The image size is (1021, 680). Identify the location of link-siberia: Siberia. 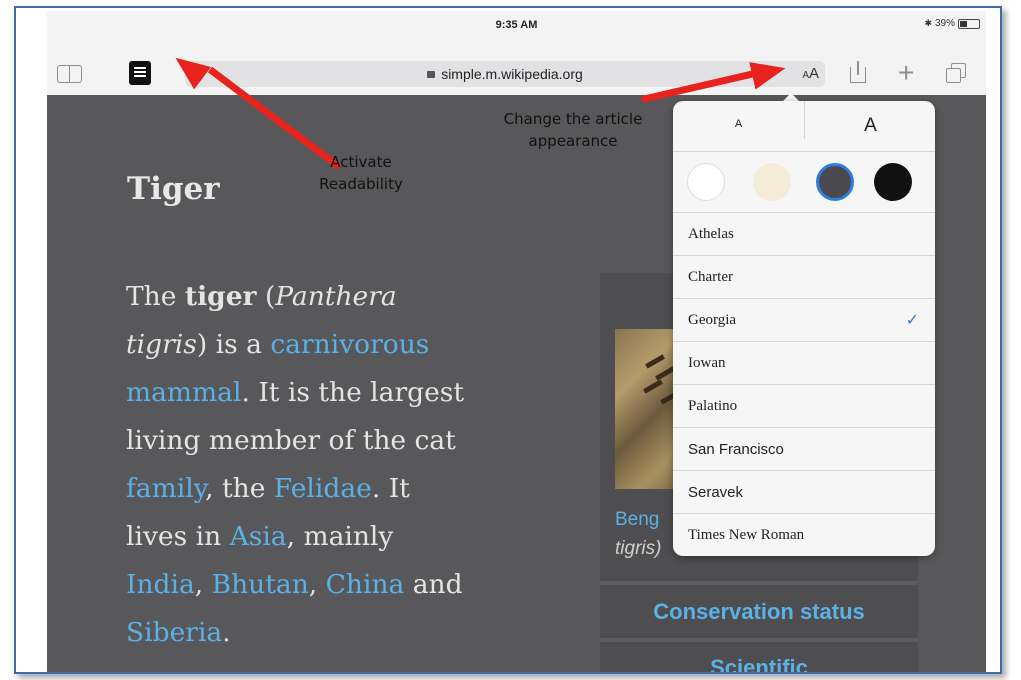
(174, 632).